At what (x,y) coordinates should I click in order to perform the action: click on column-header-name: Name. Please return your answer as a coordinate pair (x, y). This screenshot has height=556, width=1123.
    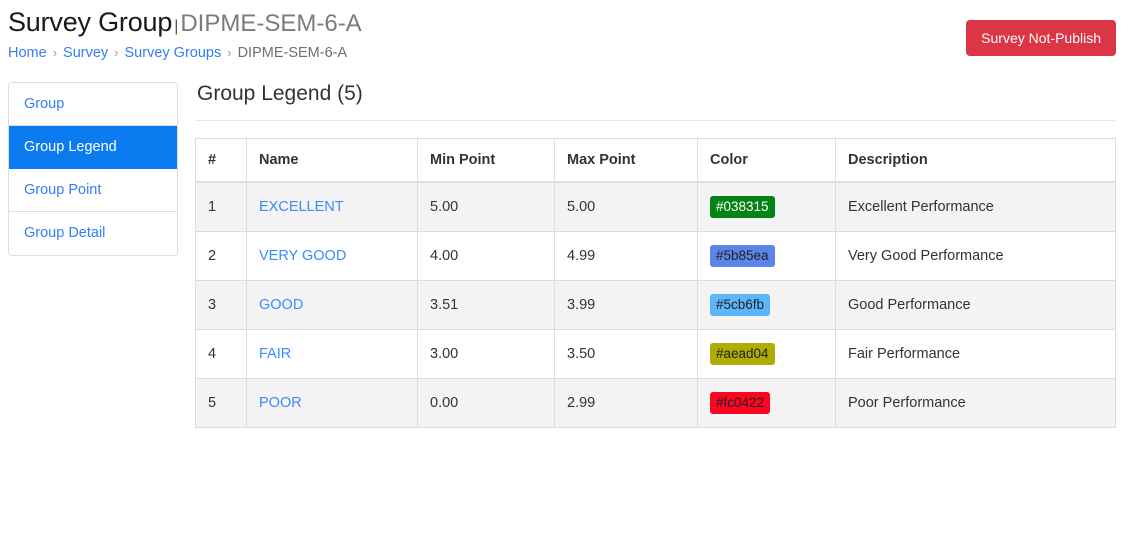
    Looking at the image, I should click on (332, 160).